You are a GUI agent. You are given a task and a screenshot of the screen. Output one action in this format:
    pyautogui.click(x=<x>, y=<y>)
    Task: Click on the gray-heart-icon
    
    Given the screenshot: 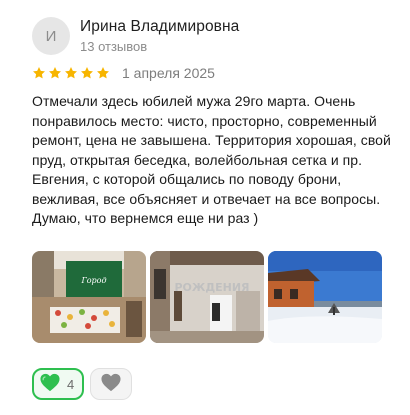 What is the action you would take?
    pyautogui.click(x=111, y=384)
    